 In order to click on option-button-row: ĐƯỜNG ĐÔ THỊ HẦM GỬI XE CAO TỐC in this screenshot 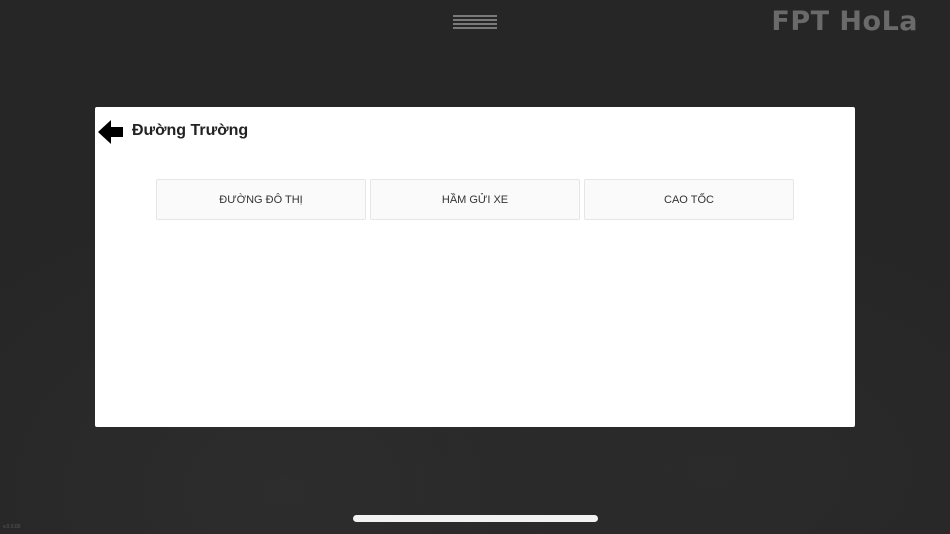, I will do `click(475, 199)`.